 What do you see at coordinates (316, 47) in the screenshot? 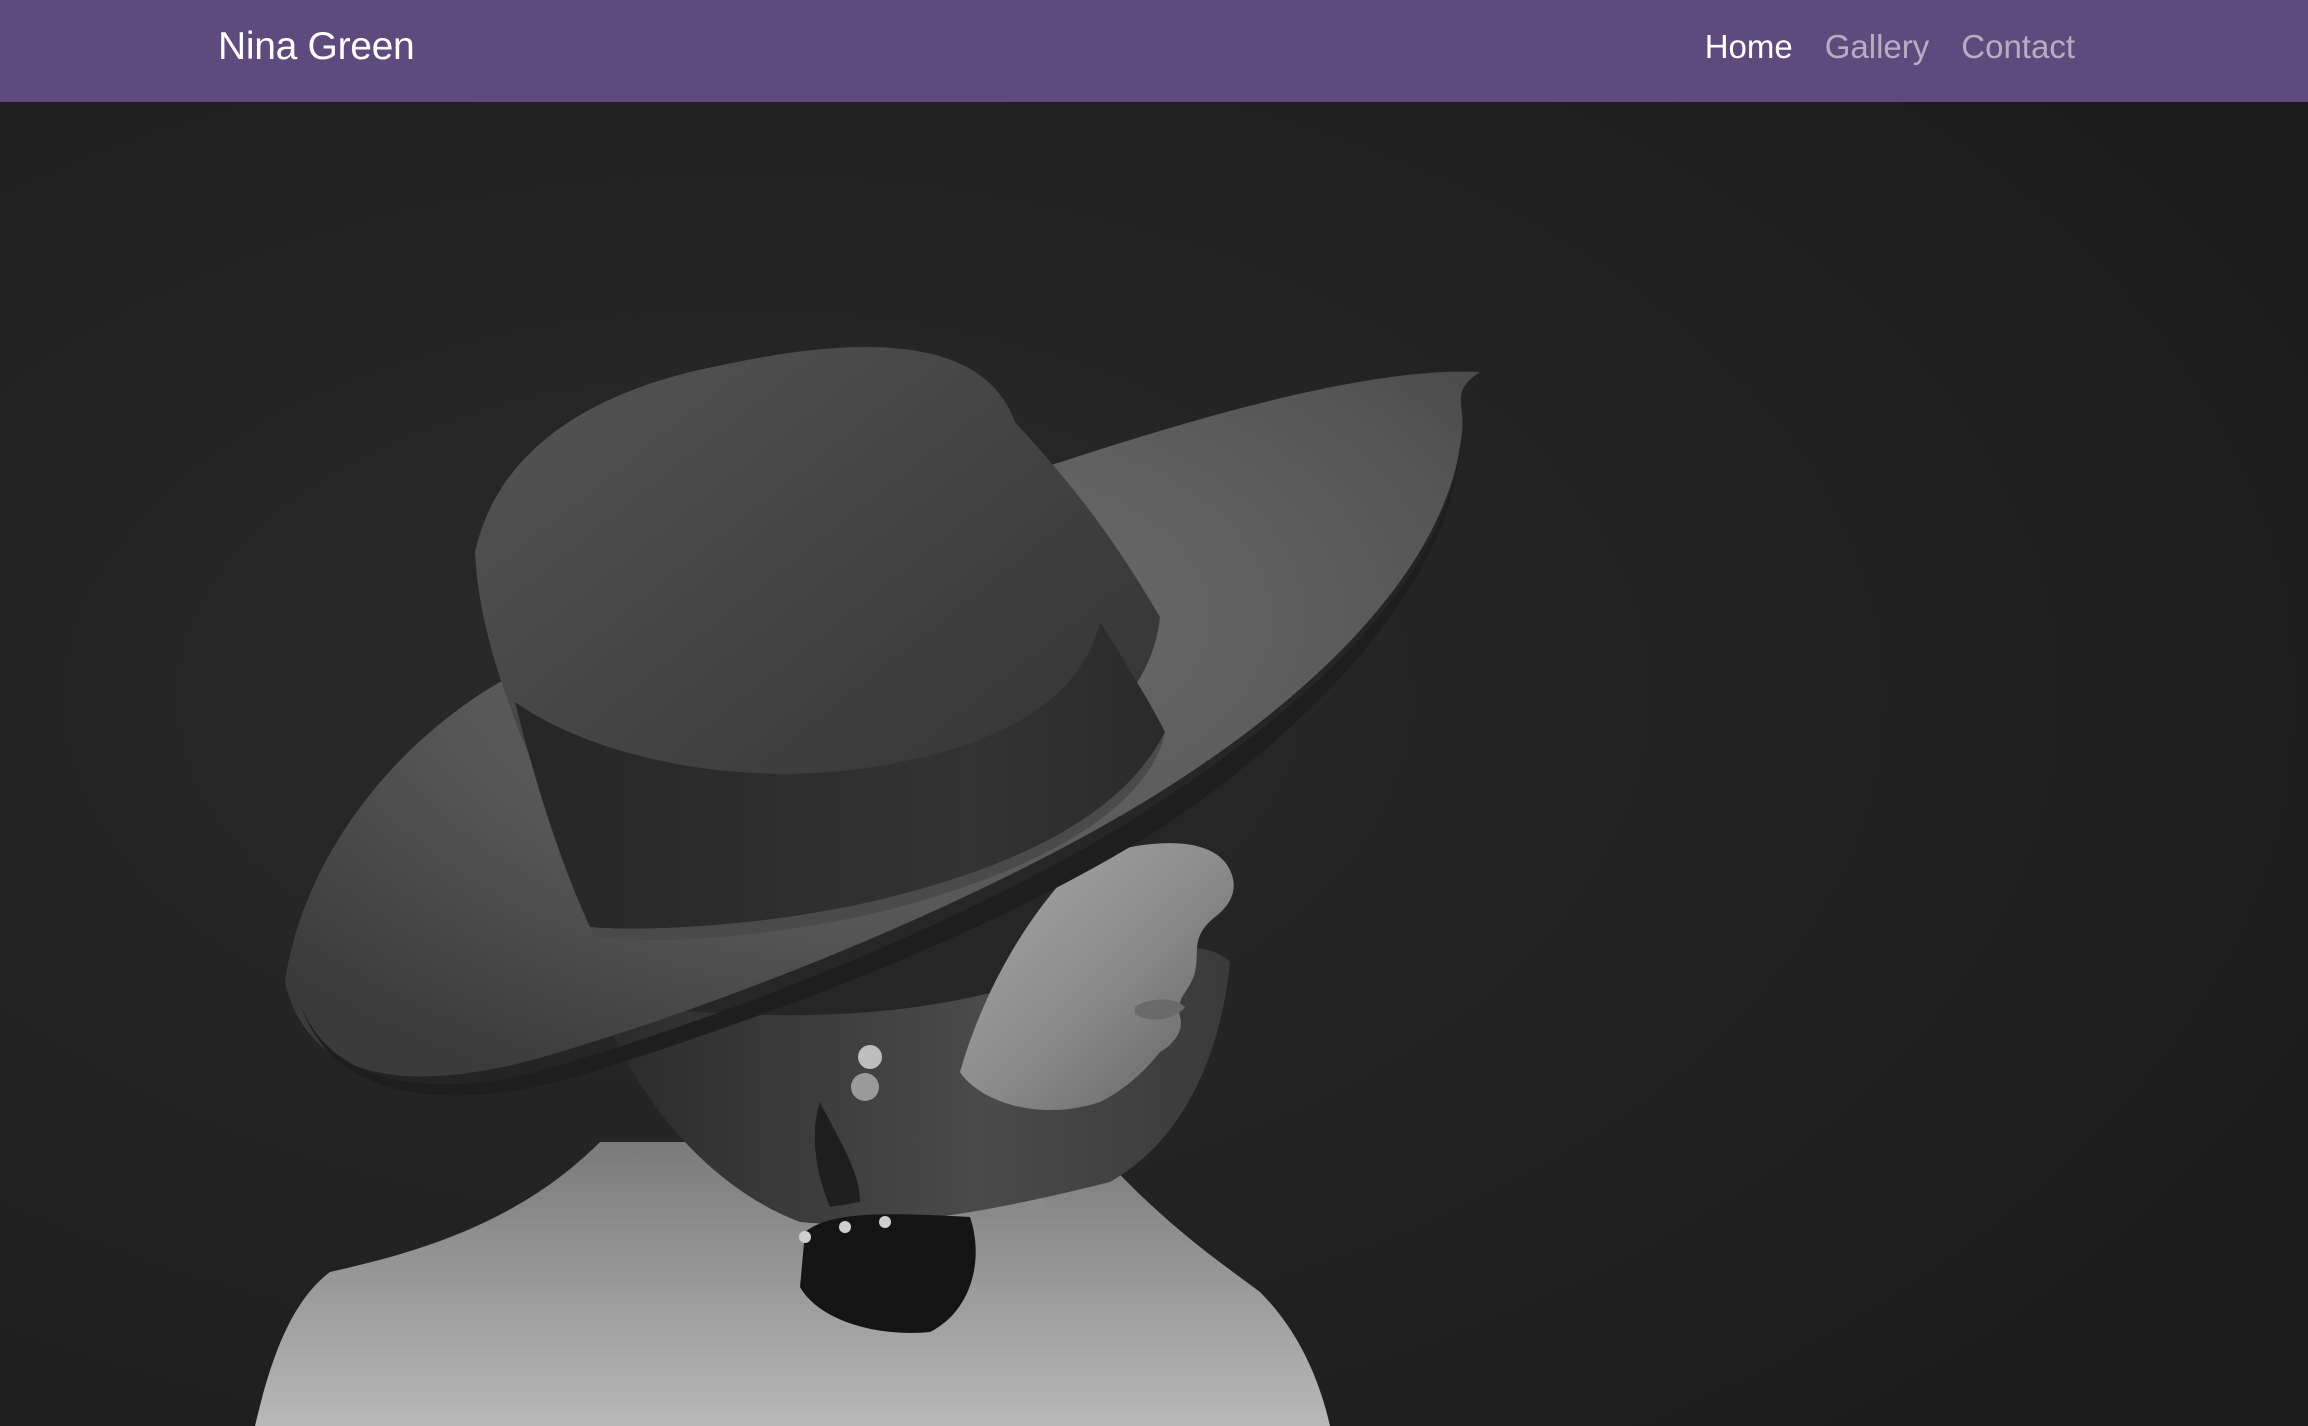
I see `brand-link: Nina Green` at bounding box center [316, 47].